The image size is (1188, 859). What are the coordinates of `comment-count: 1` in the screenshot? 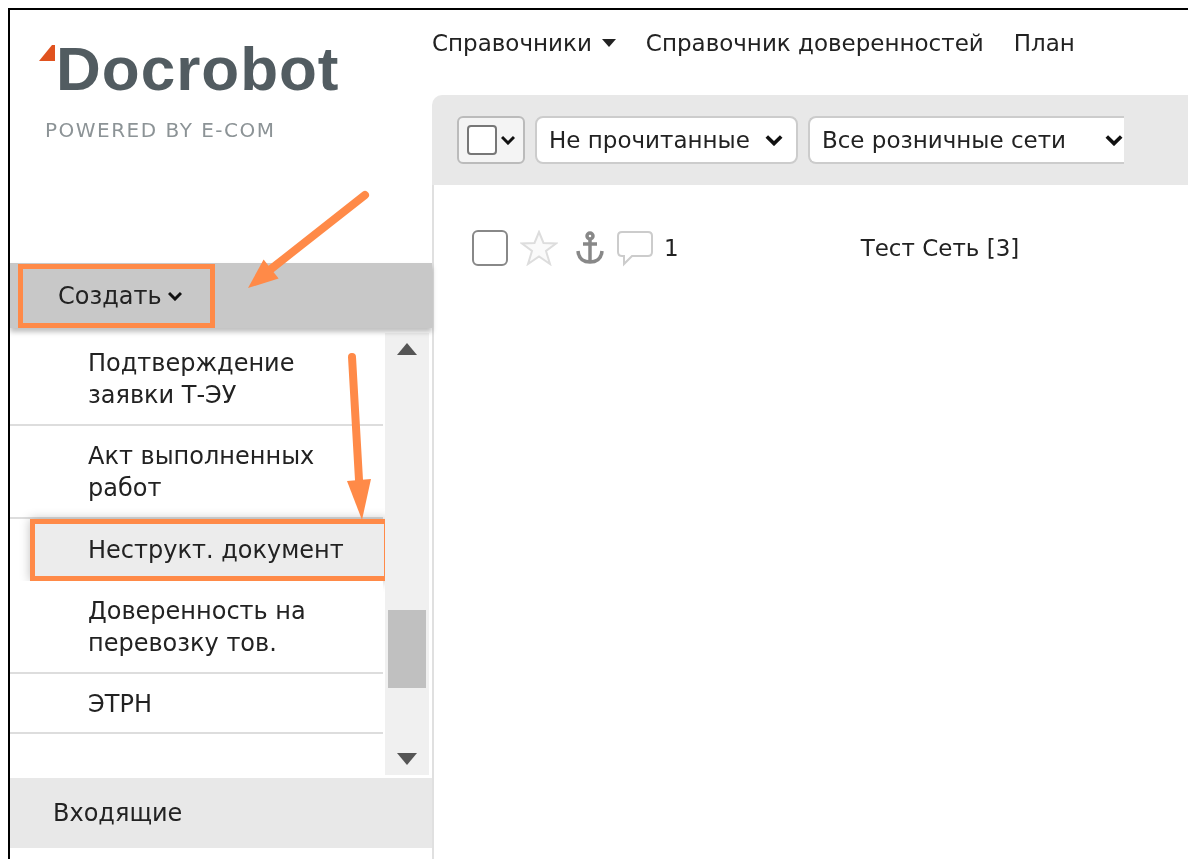 It's located at (671, 248).